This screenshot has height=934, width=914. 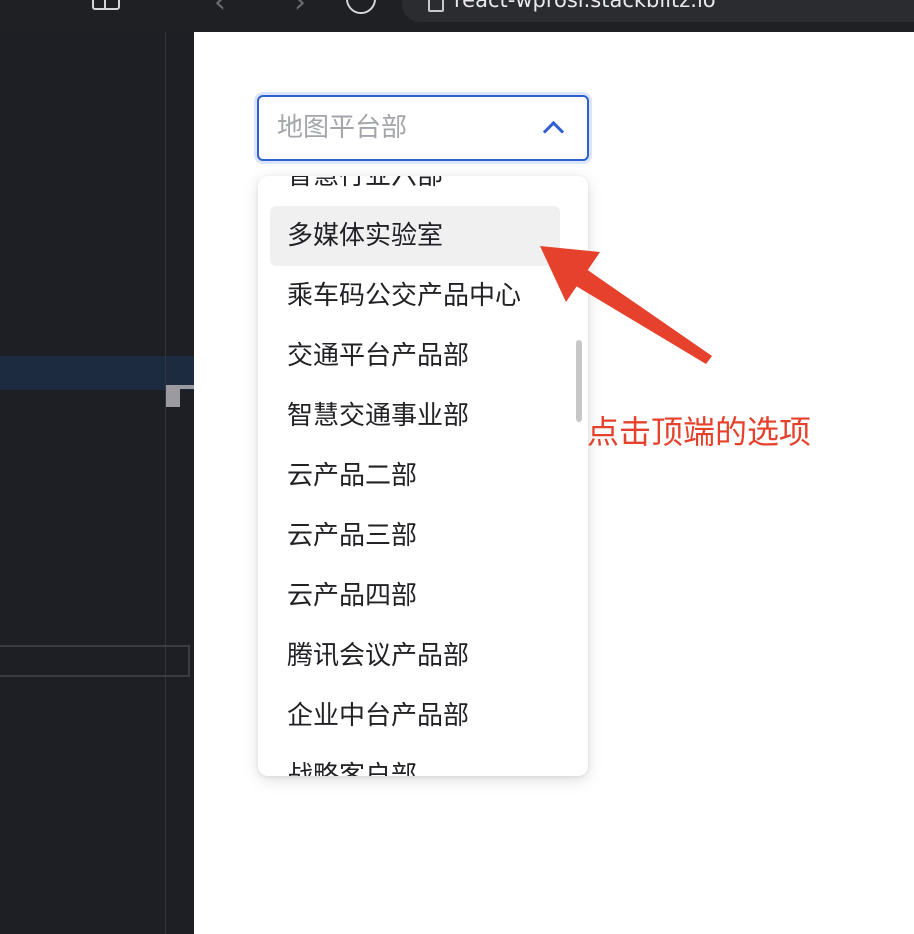 I want to click on editor-input-box, so click(x=95, y=661).